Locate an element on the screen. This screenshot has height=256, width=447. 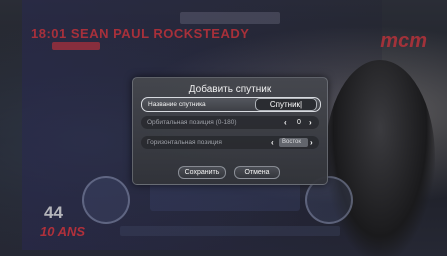
tv-top-bar is located at coordinates (230, 18).